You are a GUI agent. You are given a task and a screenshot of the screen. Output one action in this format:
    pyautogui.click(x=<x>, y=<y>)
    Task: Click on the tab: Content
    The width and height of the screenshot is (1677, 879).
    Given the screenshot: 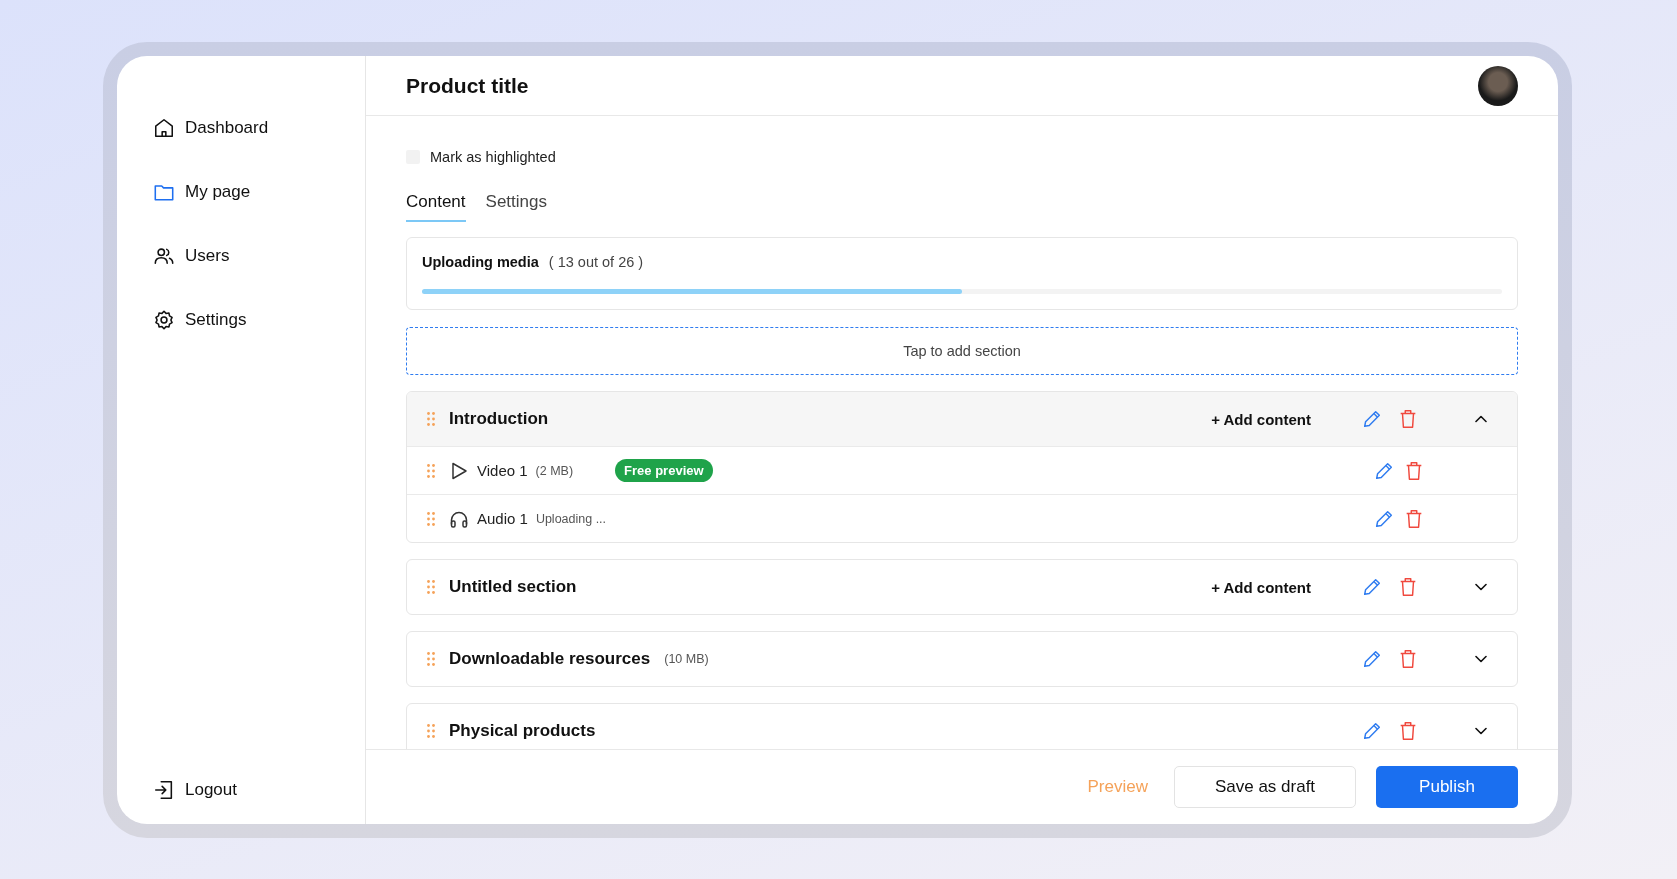 What is the action you would take?
    pyautogui.click(x=436, y=207)
    